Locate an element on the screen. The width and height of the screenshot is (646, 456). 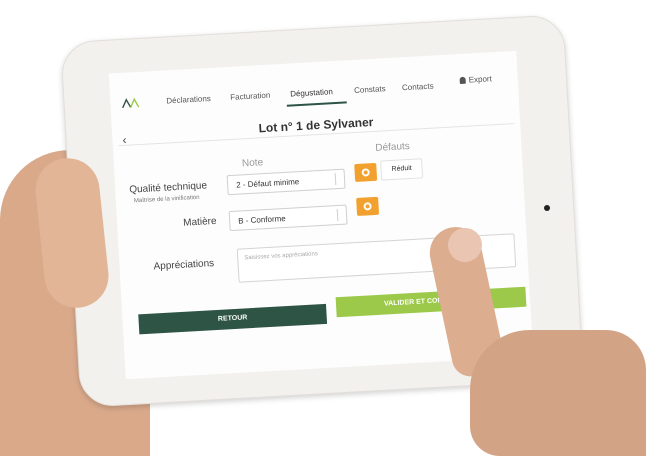
active-tab-indicator is located at coordinates (316, 104).